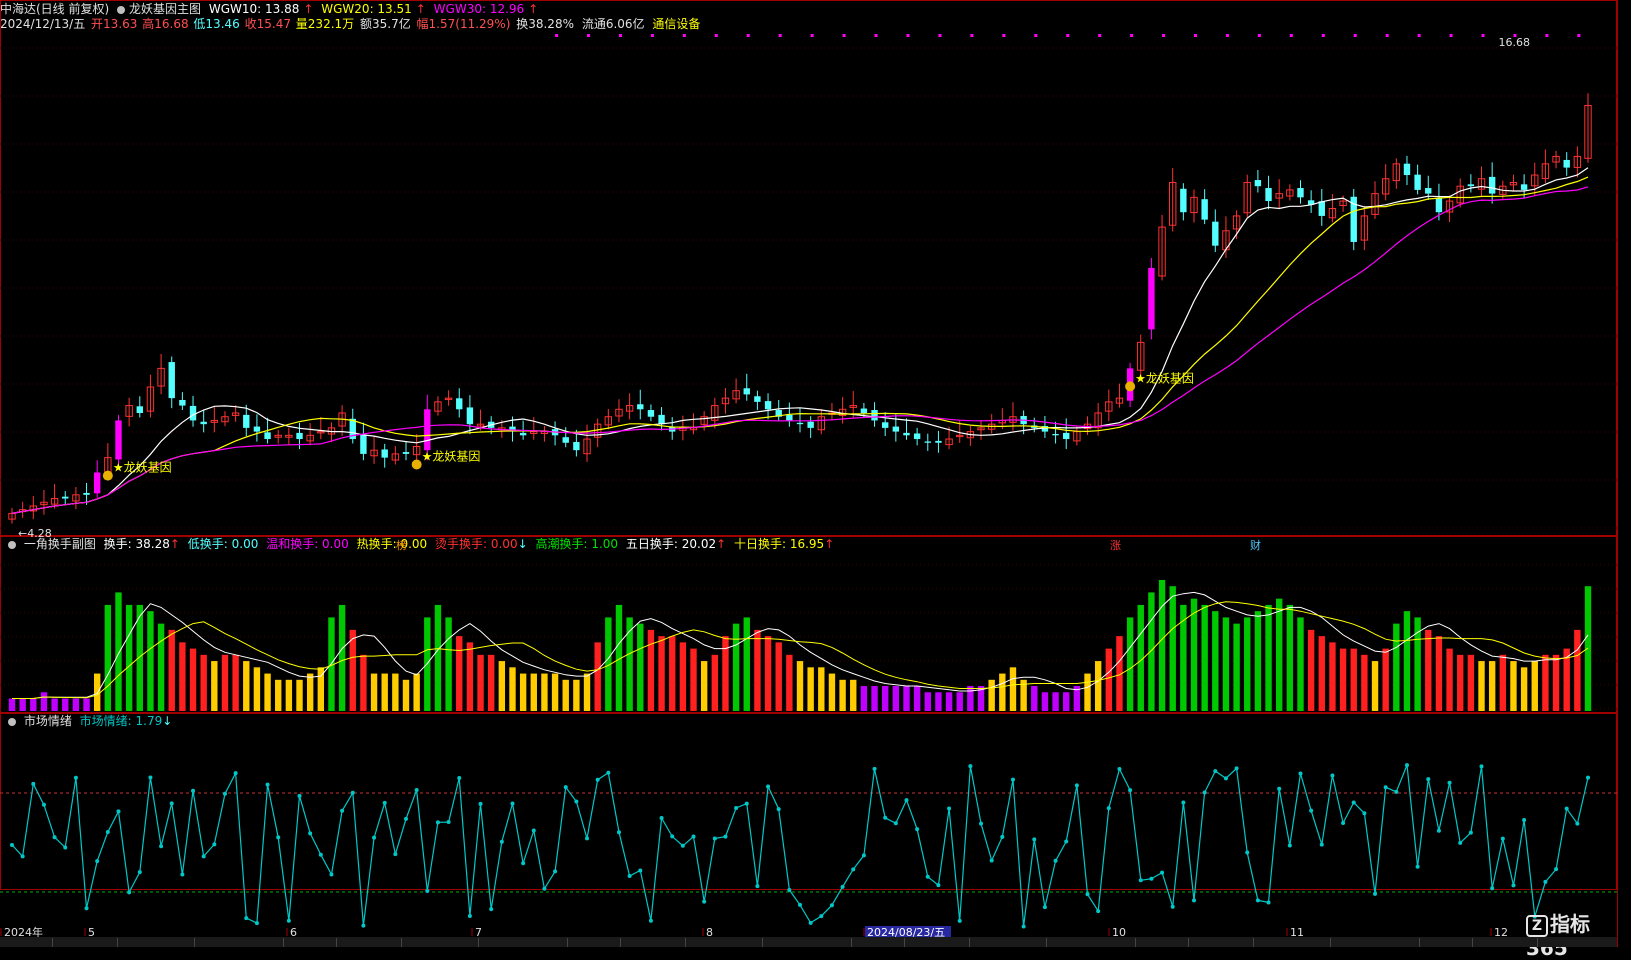 This screenshot has width=1631, height=960. I want to click on x-axis-label: 10, so click(1119, 931).